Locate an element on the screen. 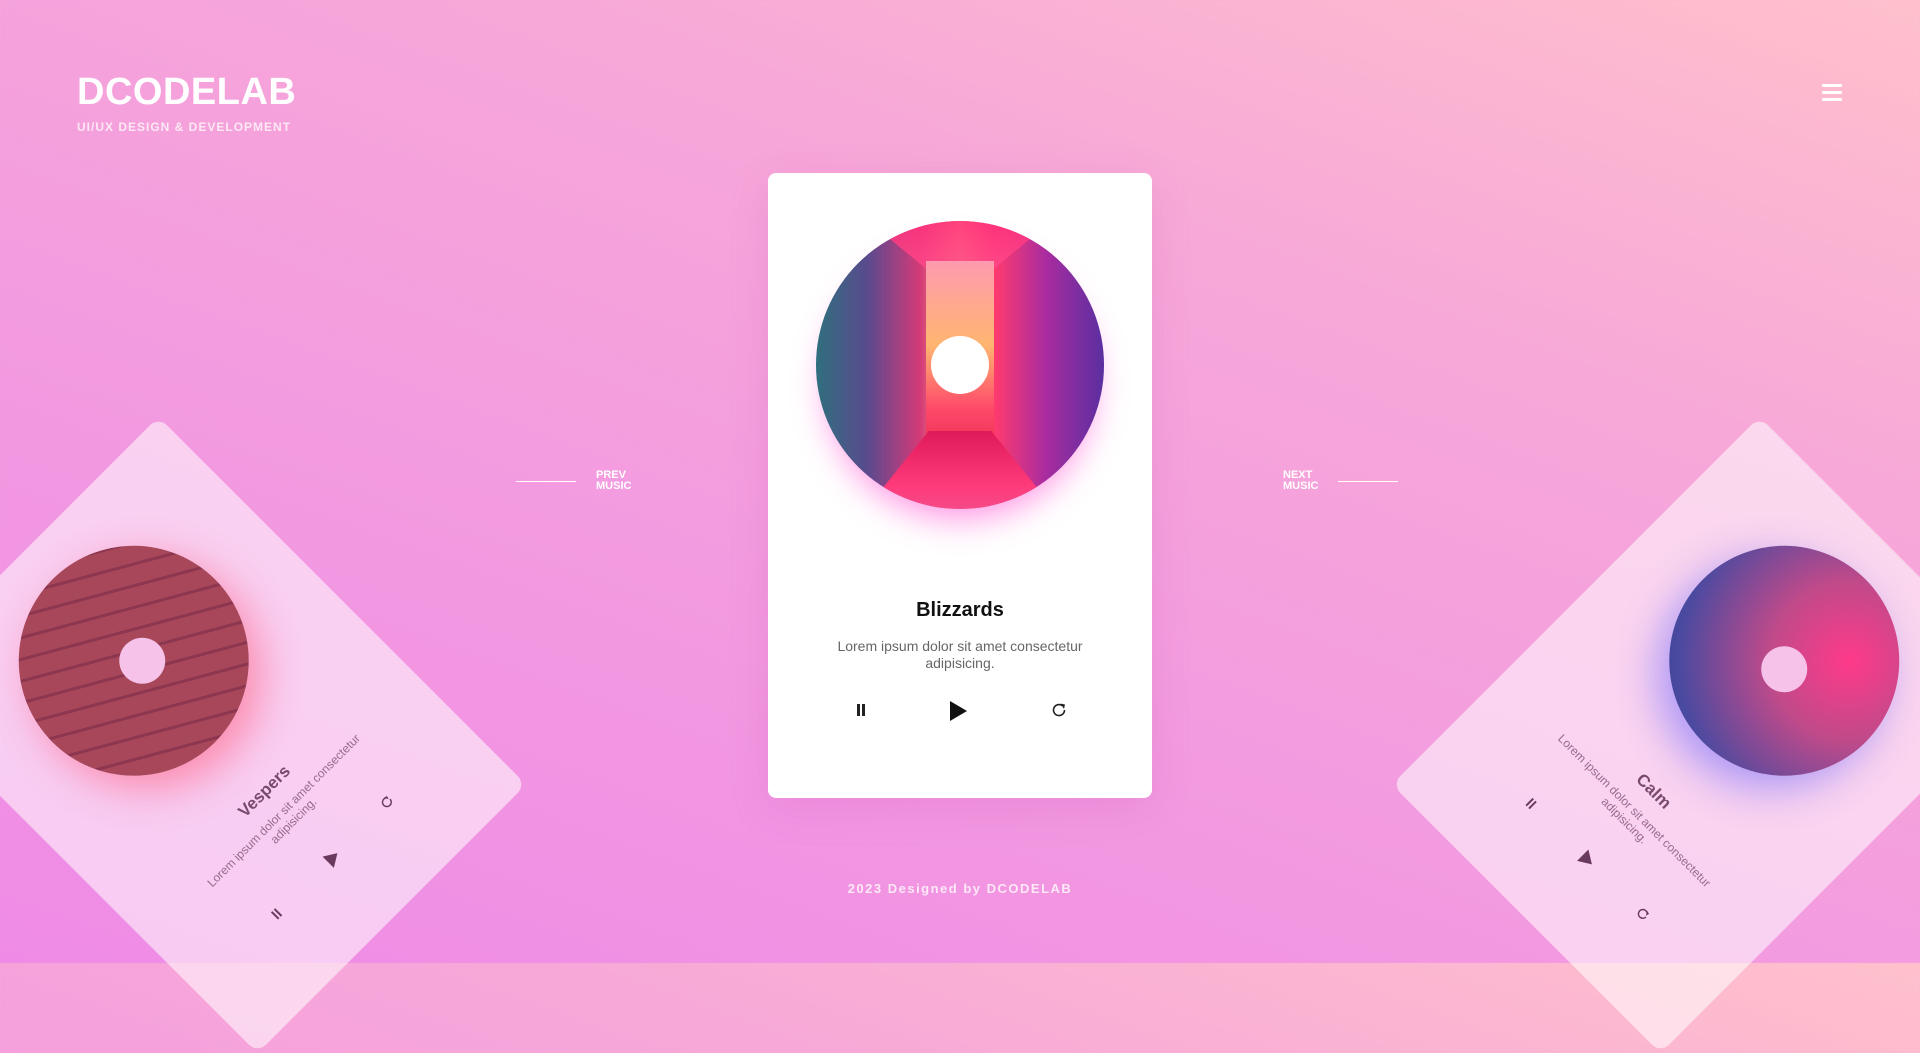  prev-music-link: PREV MUSIC is located at coordinates (573, 481).